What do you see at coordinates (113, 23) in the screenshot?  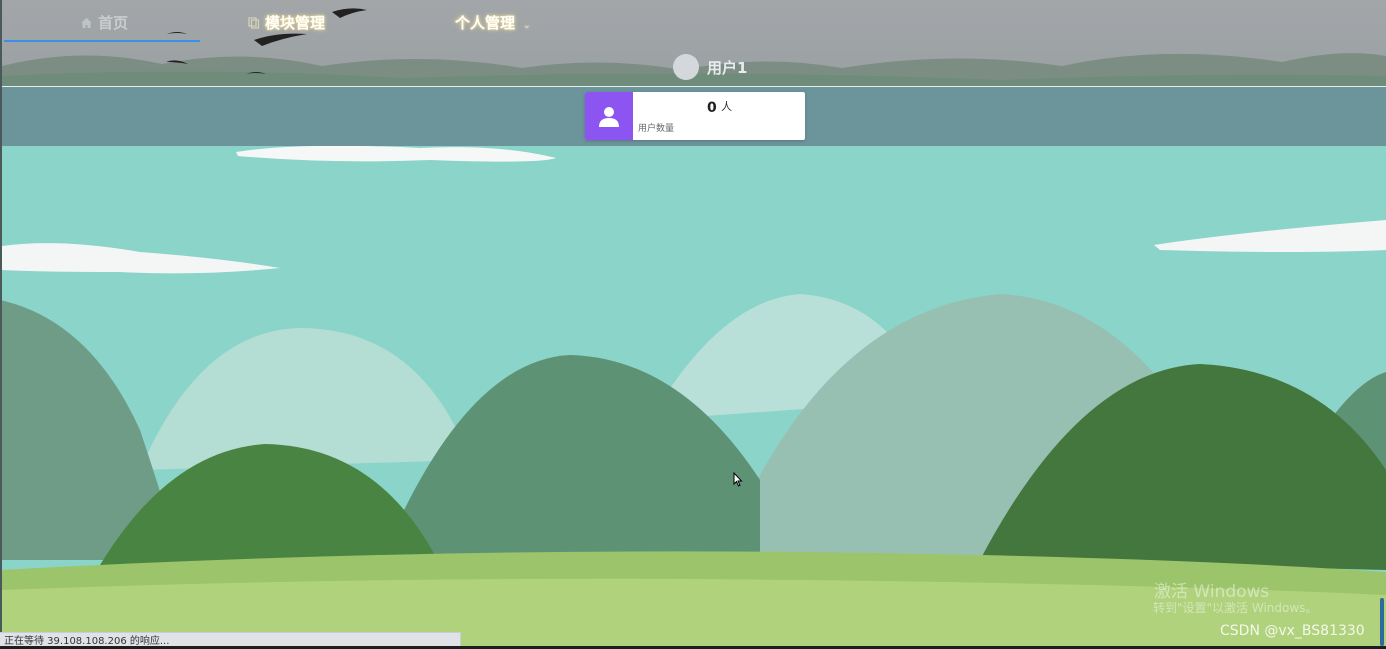 I see `nav-item-label: 首页` at bounding box center [113, 23].